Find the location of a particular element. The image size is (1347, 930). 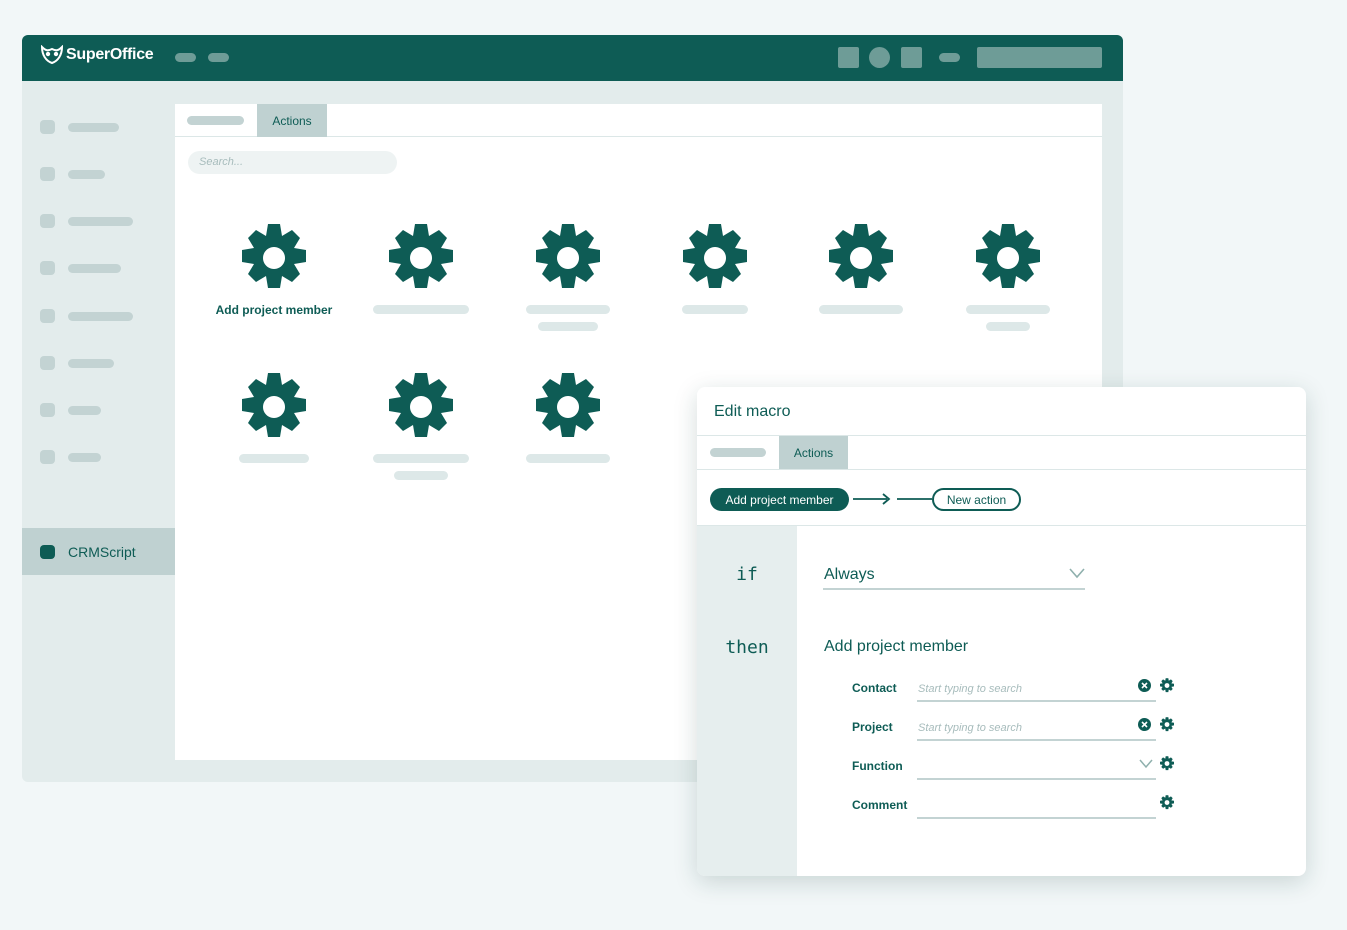

contact-input: Start typing to search is located at coordinates (1036, 688).